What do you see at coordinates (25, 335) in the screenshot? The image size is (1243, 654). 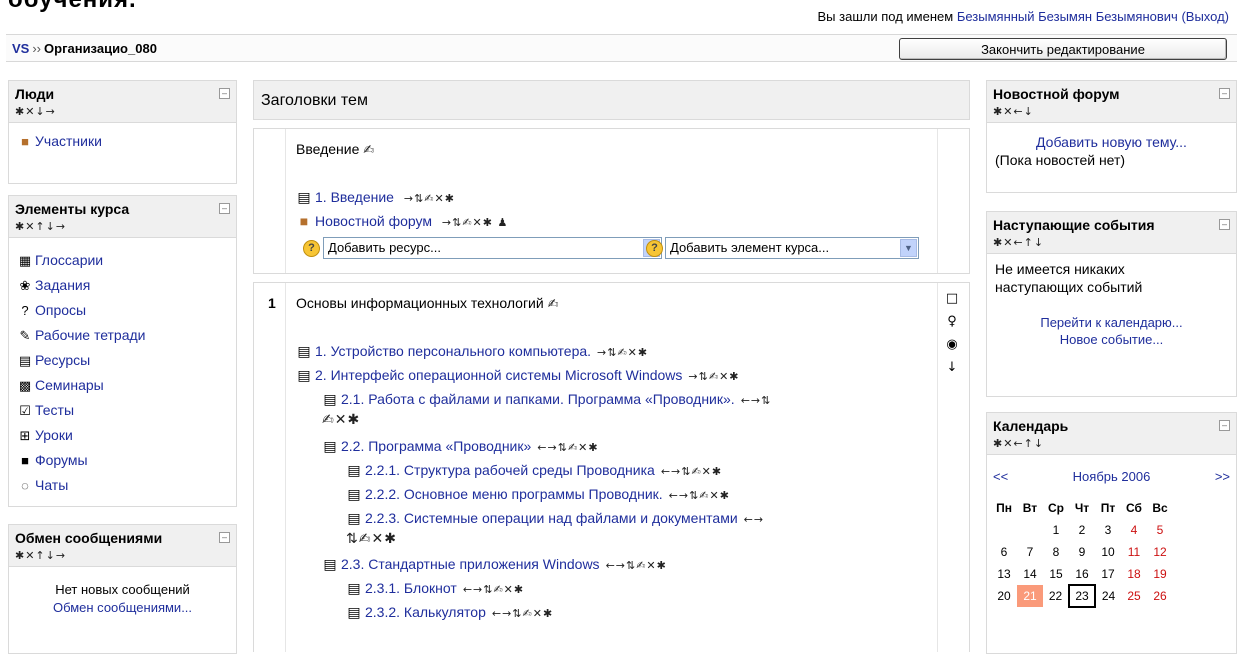 I see `journal-icon: ✎` at bounding box center [25, 335].